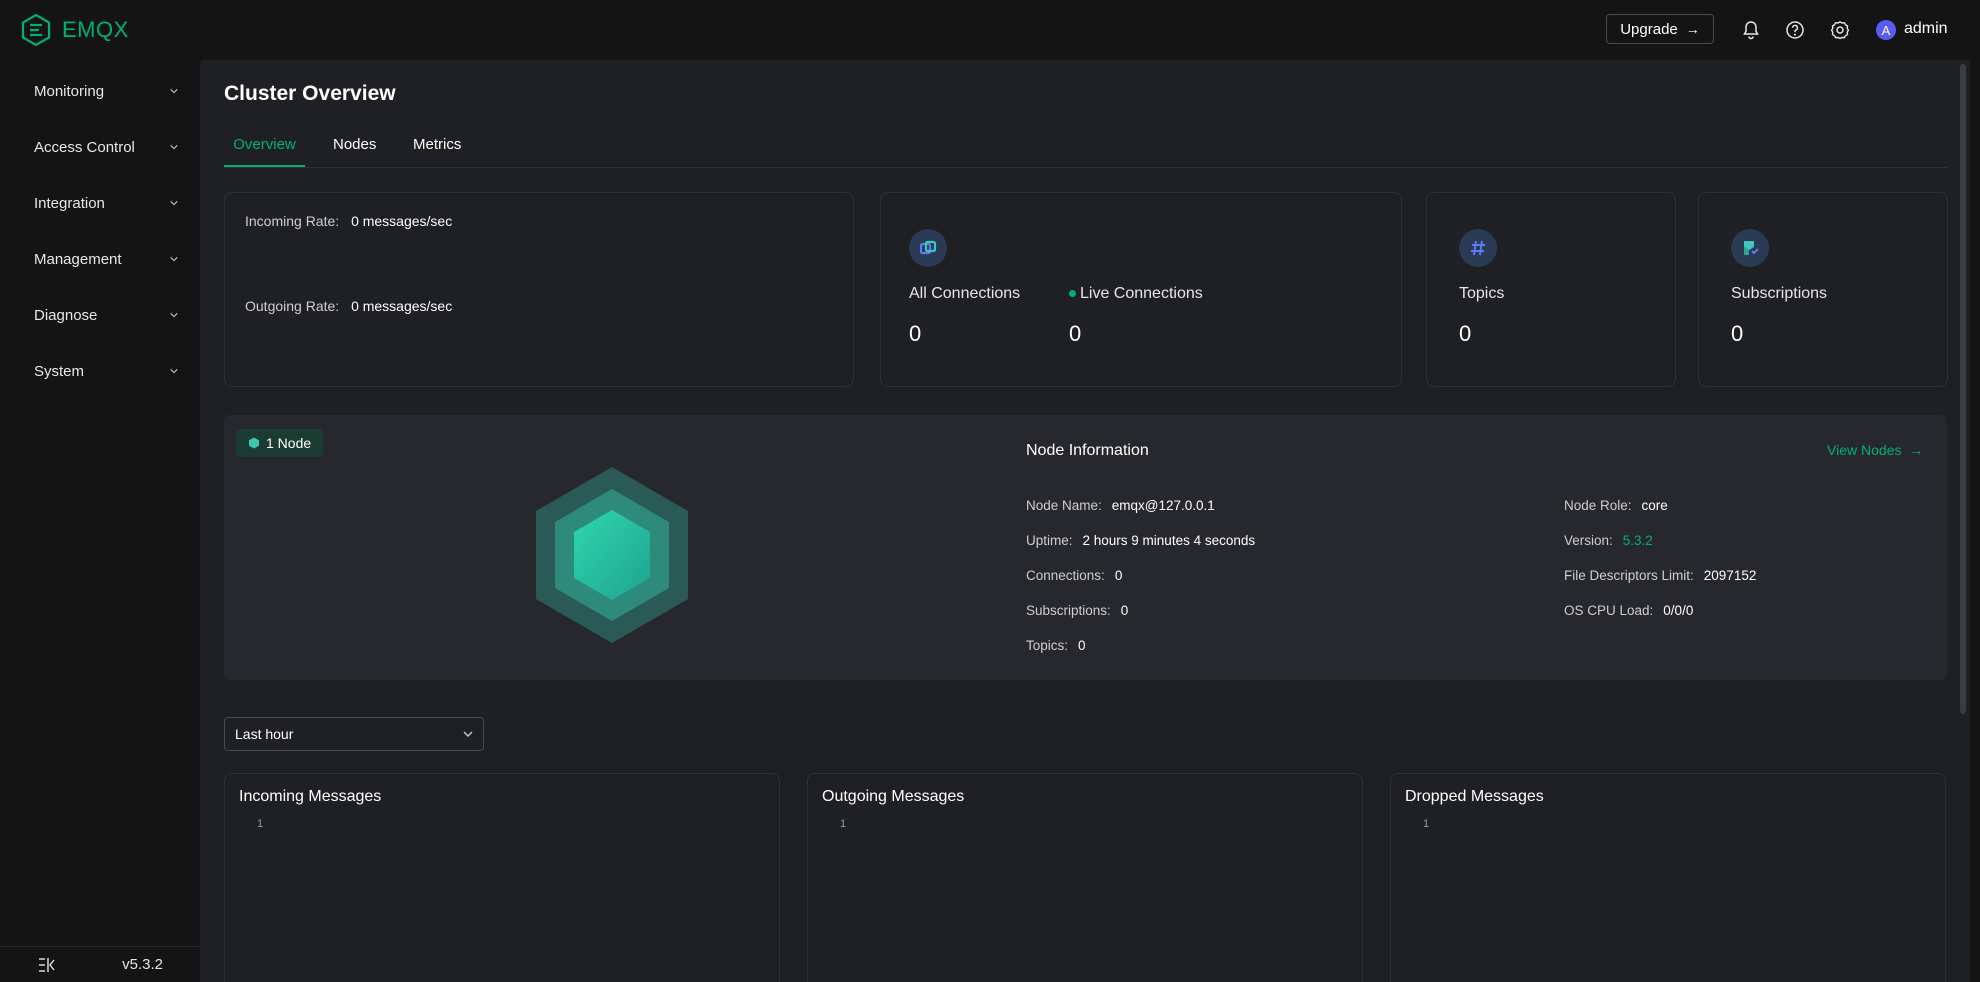 The width and height of the screenshot is (1980, 982). Describe the element at coordinates (100, 315) in the screenshot. I see `sidebar-item-diagnose: Diagnose` at that location.